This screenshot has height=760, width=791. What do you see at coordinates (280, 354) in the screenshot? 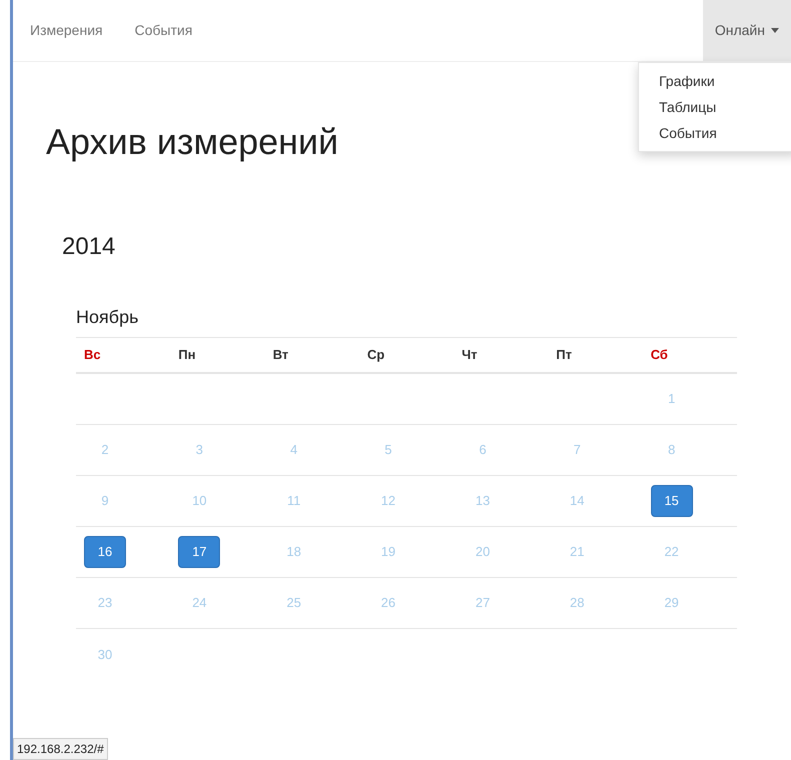
I see `weekday-label: Вт` at bounding box center [280, 354].